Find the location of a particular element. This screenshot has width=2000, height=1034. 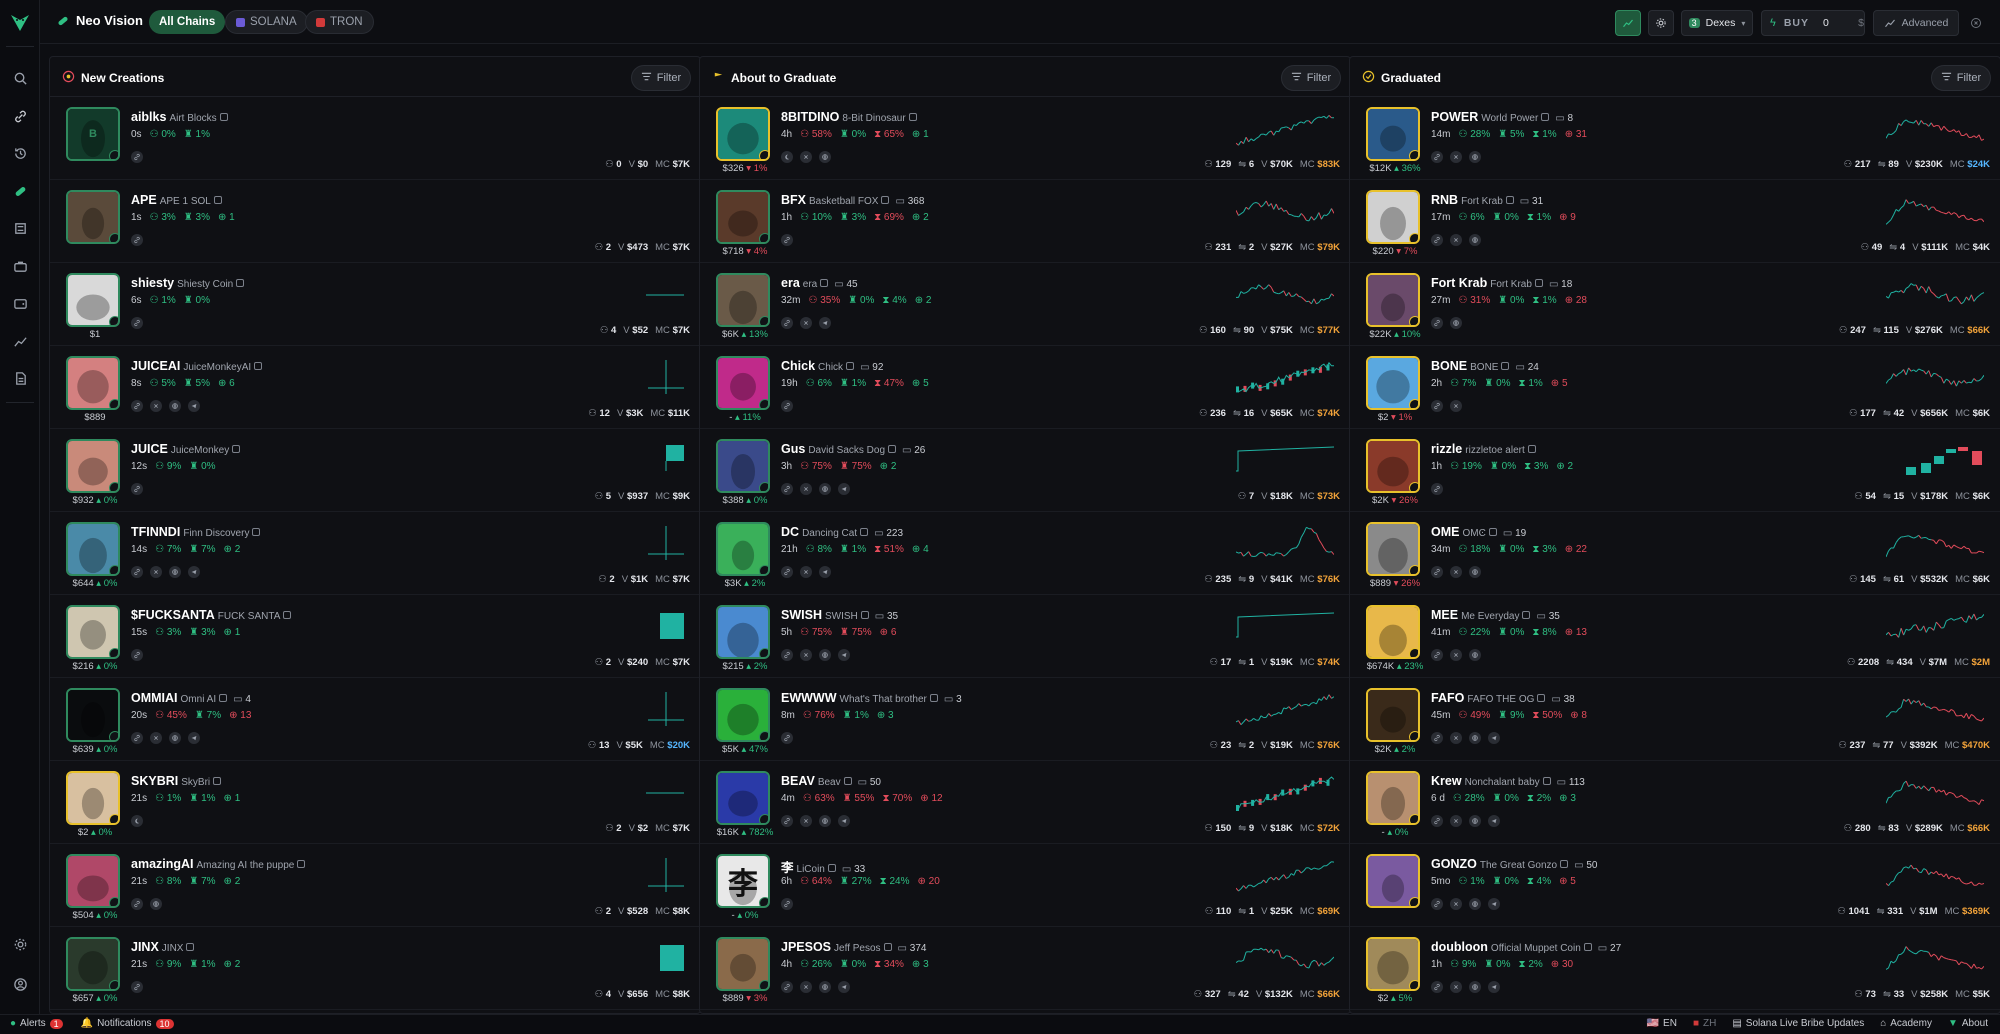

token-avatar: B is located at coordinates (93, 134).